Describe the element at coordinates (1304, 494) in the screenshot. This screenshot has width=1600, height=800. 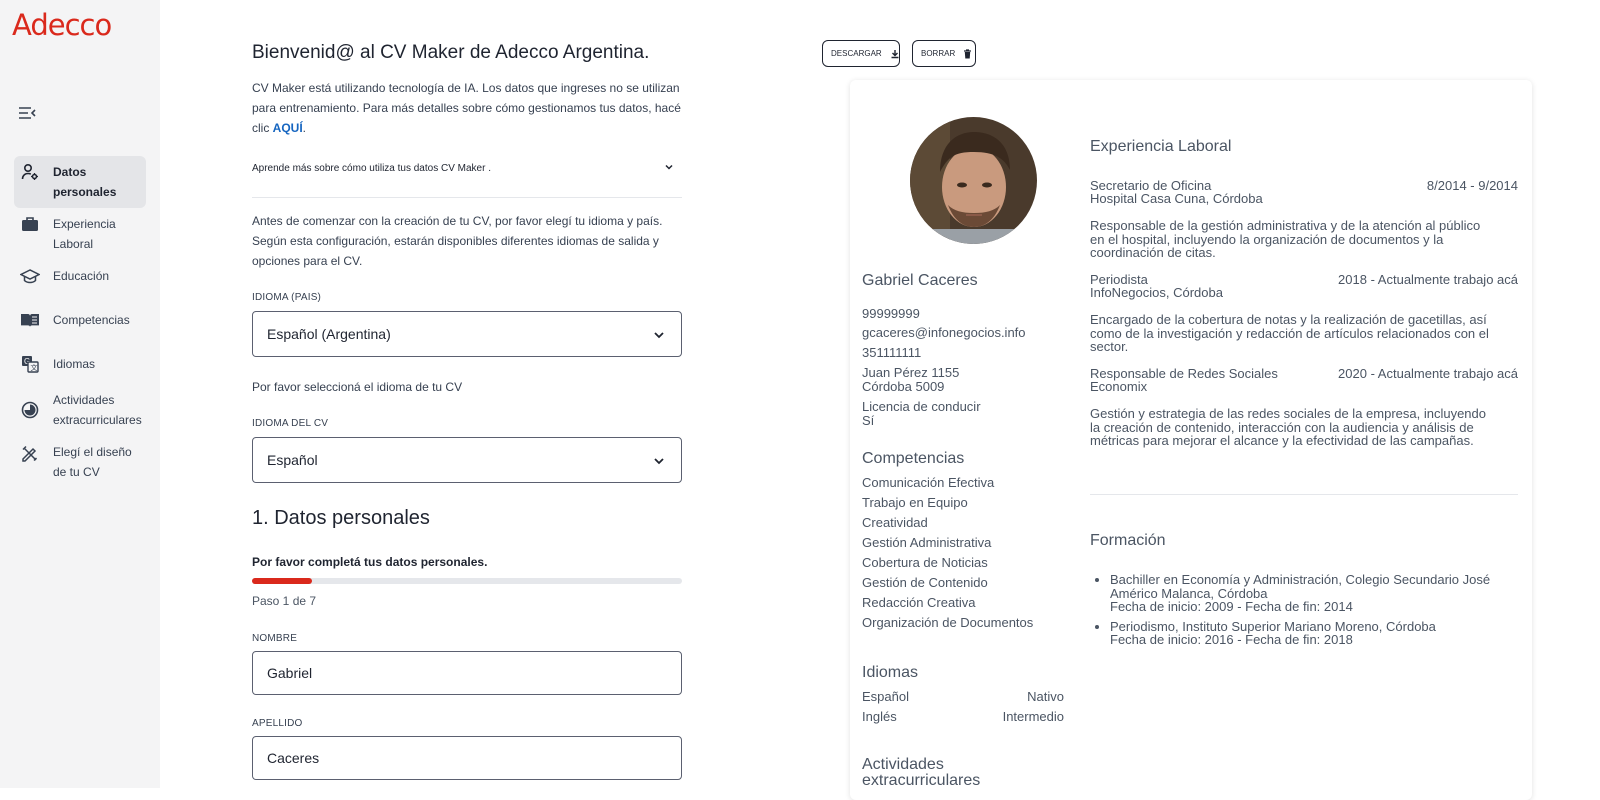
I see `cv-divider` at that location.